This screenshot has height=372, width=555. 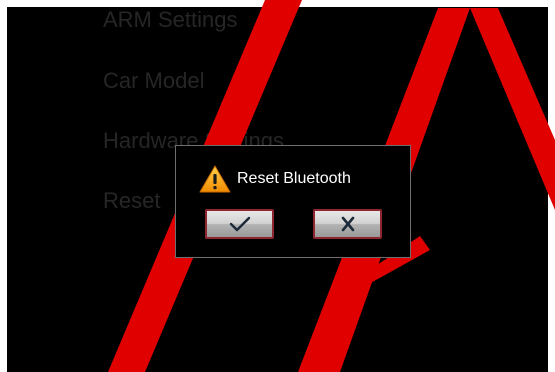 I want to click on confirm-button, so click(x=239, y=224).